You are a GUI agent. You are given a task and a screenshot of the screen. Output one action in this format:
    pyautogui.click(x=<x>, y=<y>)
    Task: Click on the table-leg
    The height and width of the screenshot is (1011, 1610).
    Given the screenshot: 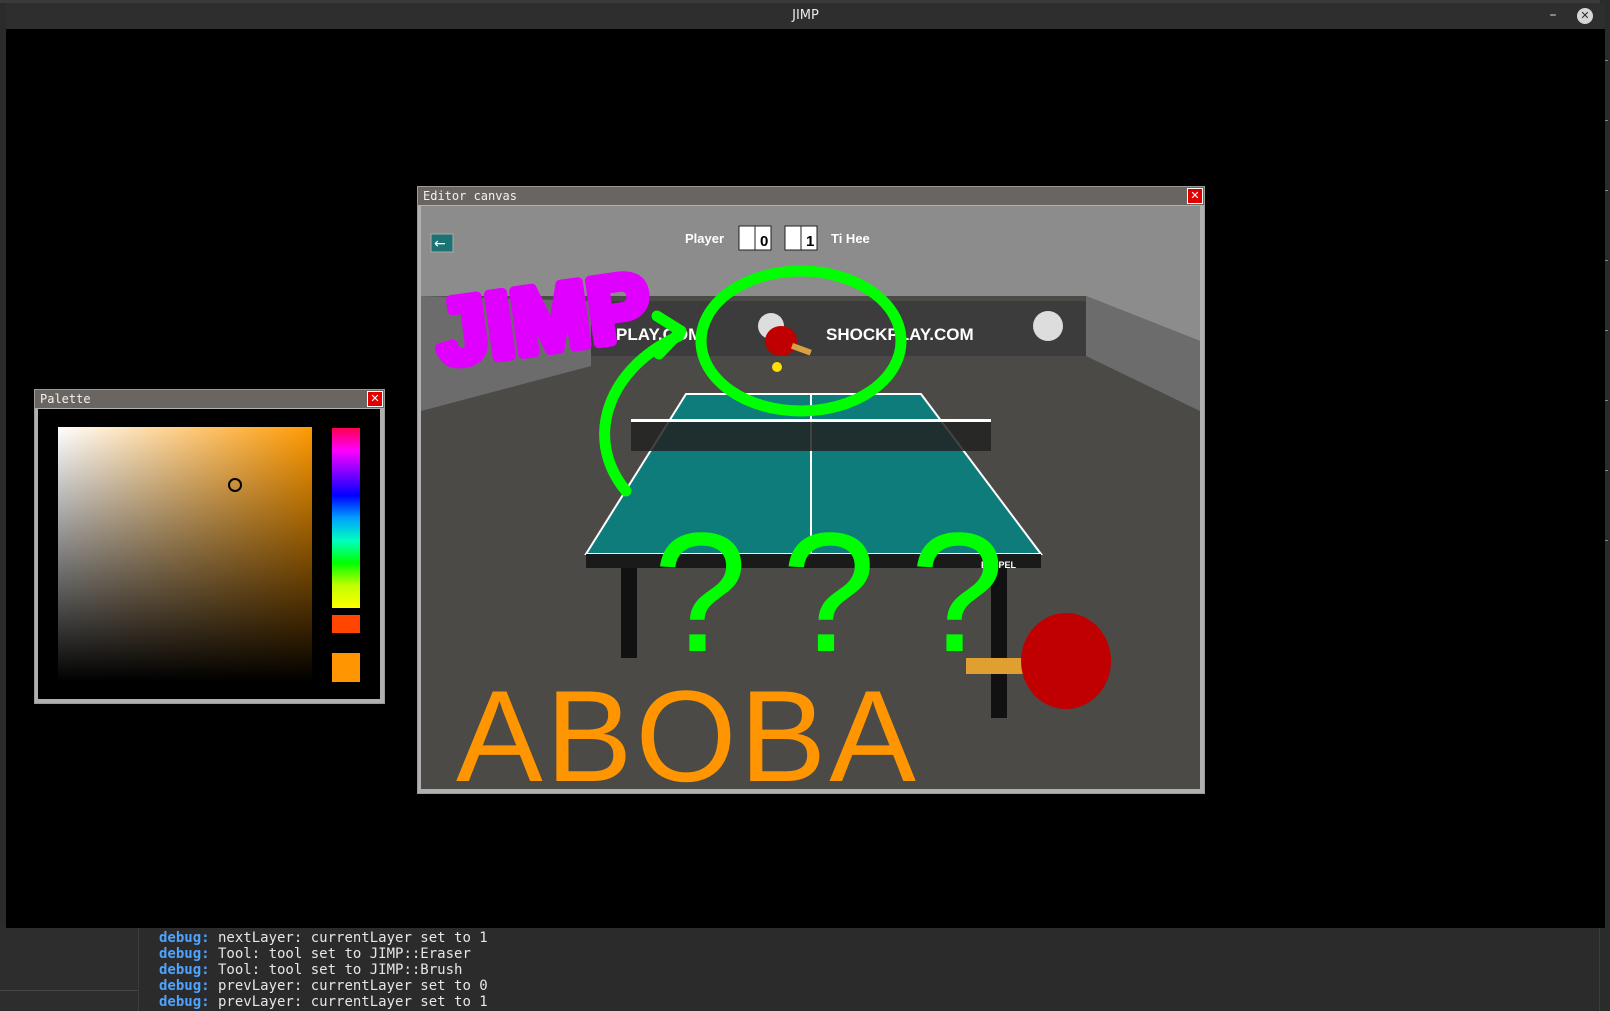 What is the action you would take?
    pyautogui.click(x=629, y=613)
    